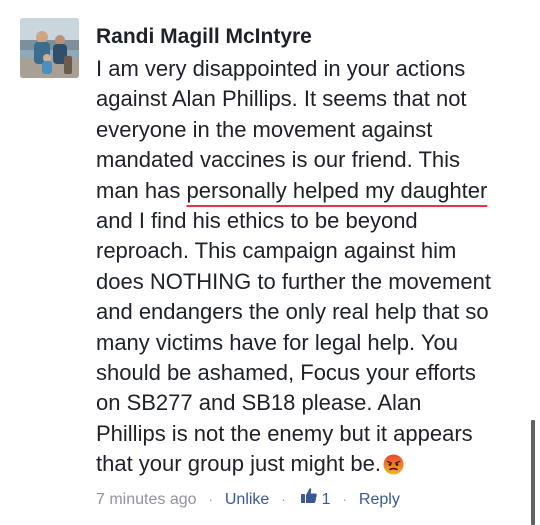 Image resolution: width=540 pixels, height=525 pixels. Describe the element at coordinates (533, 472) in the screenshot. I see `scrollbar` at that location.